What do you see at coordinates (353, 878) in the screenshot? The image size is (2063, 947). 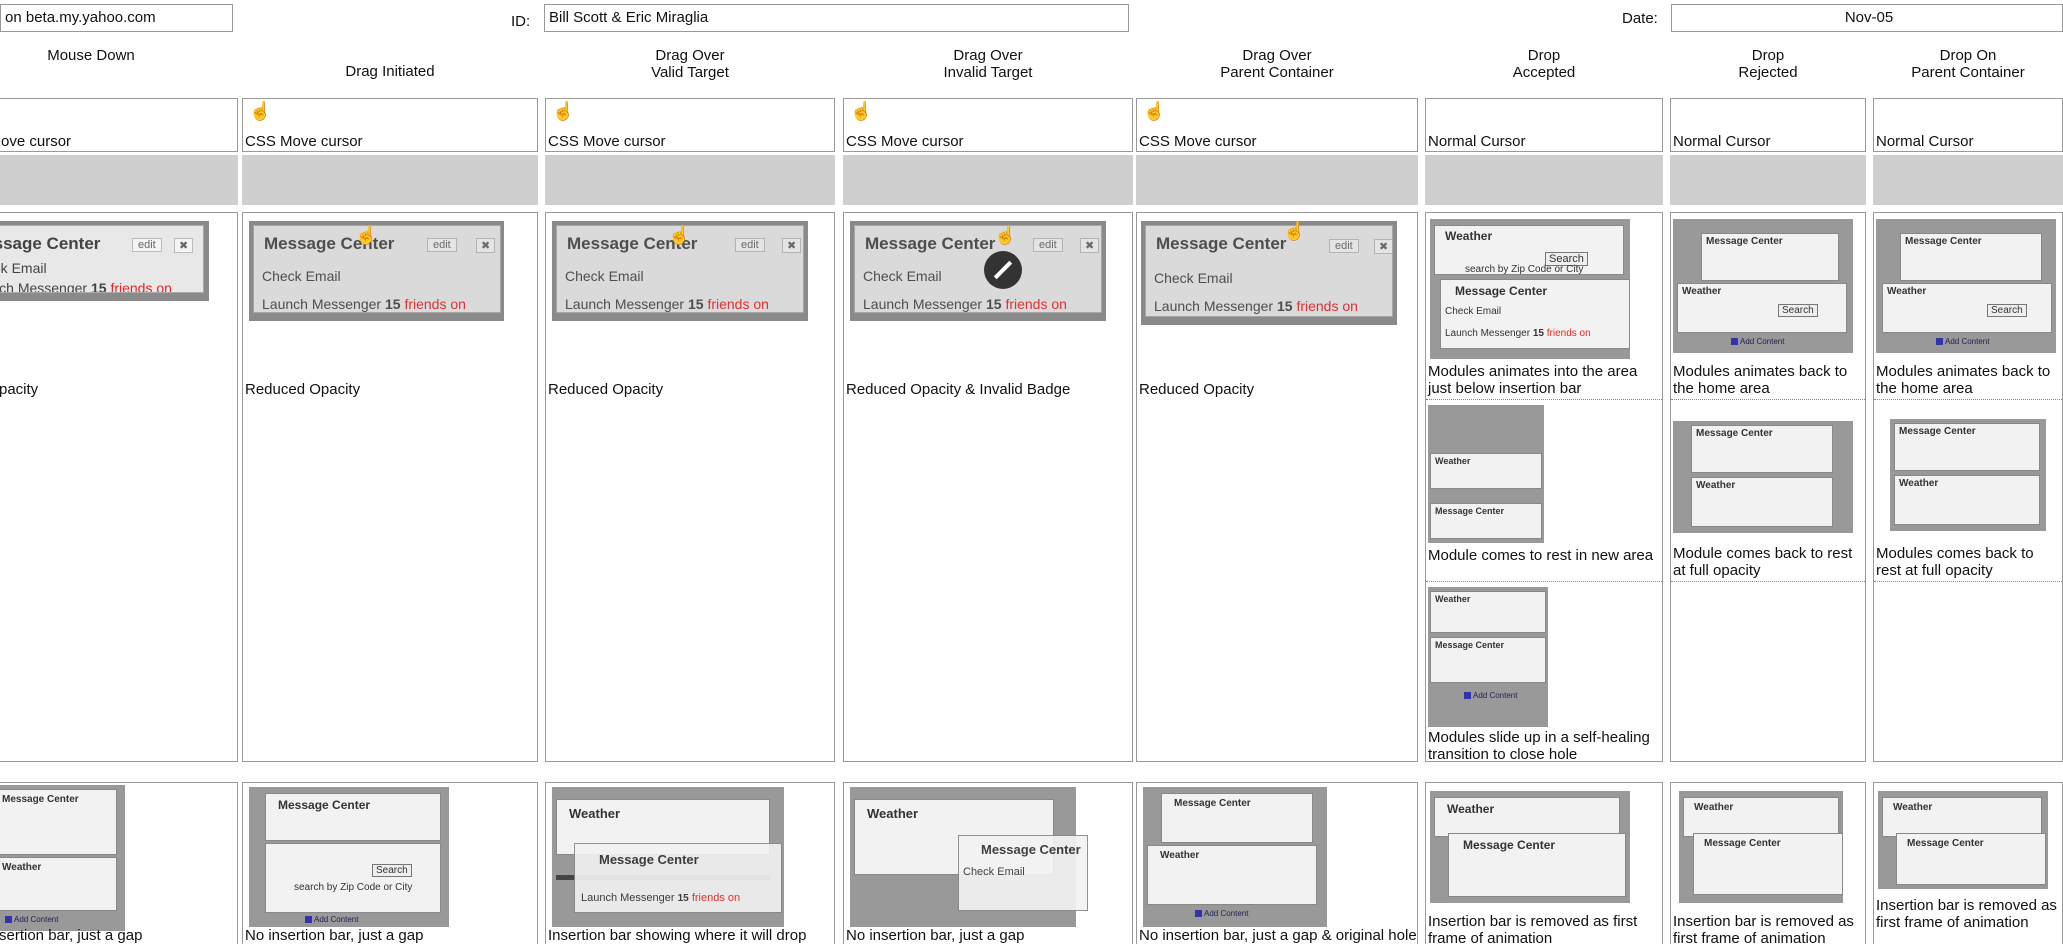 I see `weather-module: Search search by Zip Code or City` at bounding box center [353, 878].